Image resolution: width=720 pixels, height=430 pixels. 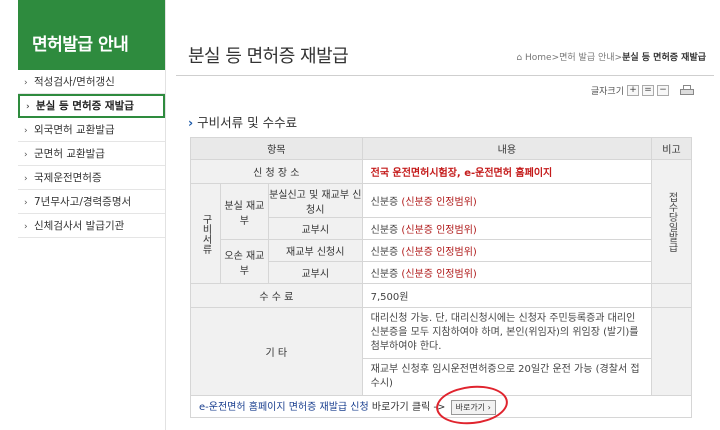 What do you see at coordinates (244, 211) in the screenshot?
I see `lost-reissue-label: 분실 재교부` at bounding box center [244, 211].